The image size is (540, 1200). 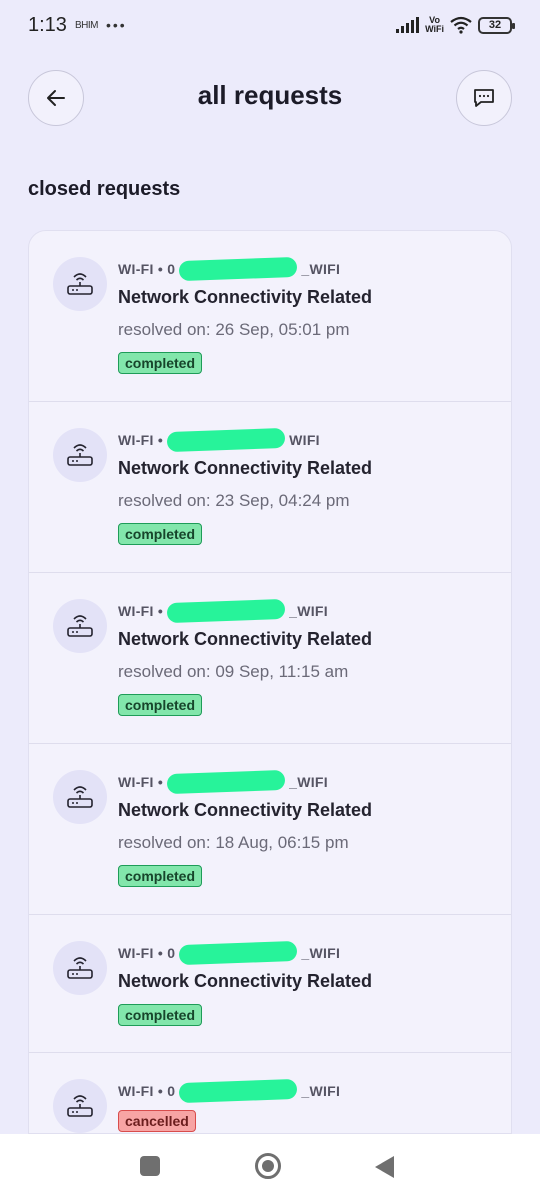 What do you see at coordinates (233, 842) in the screenshot?
I see `request-resolved-date: resolved on: 18 Aug, 06:15 pm` at bounding box center [233, 842].